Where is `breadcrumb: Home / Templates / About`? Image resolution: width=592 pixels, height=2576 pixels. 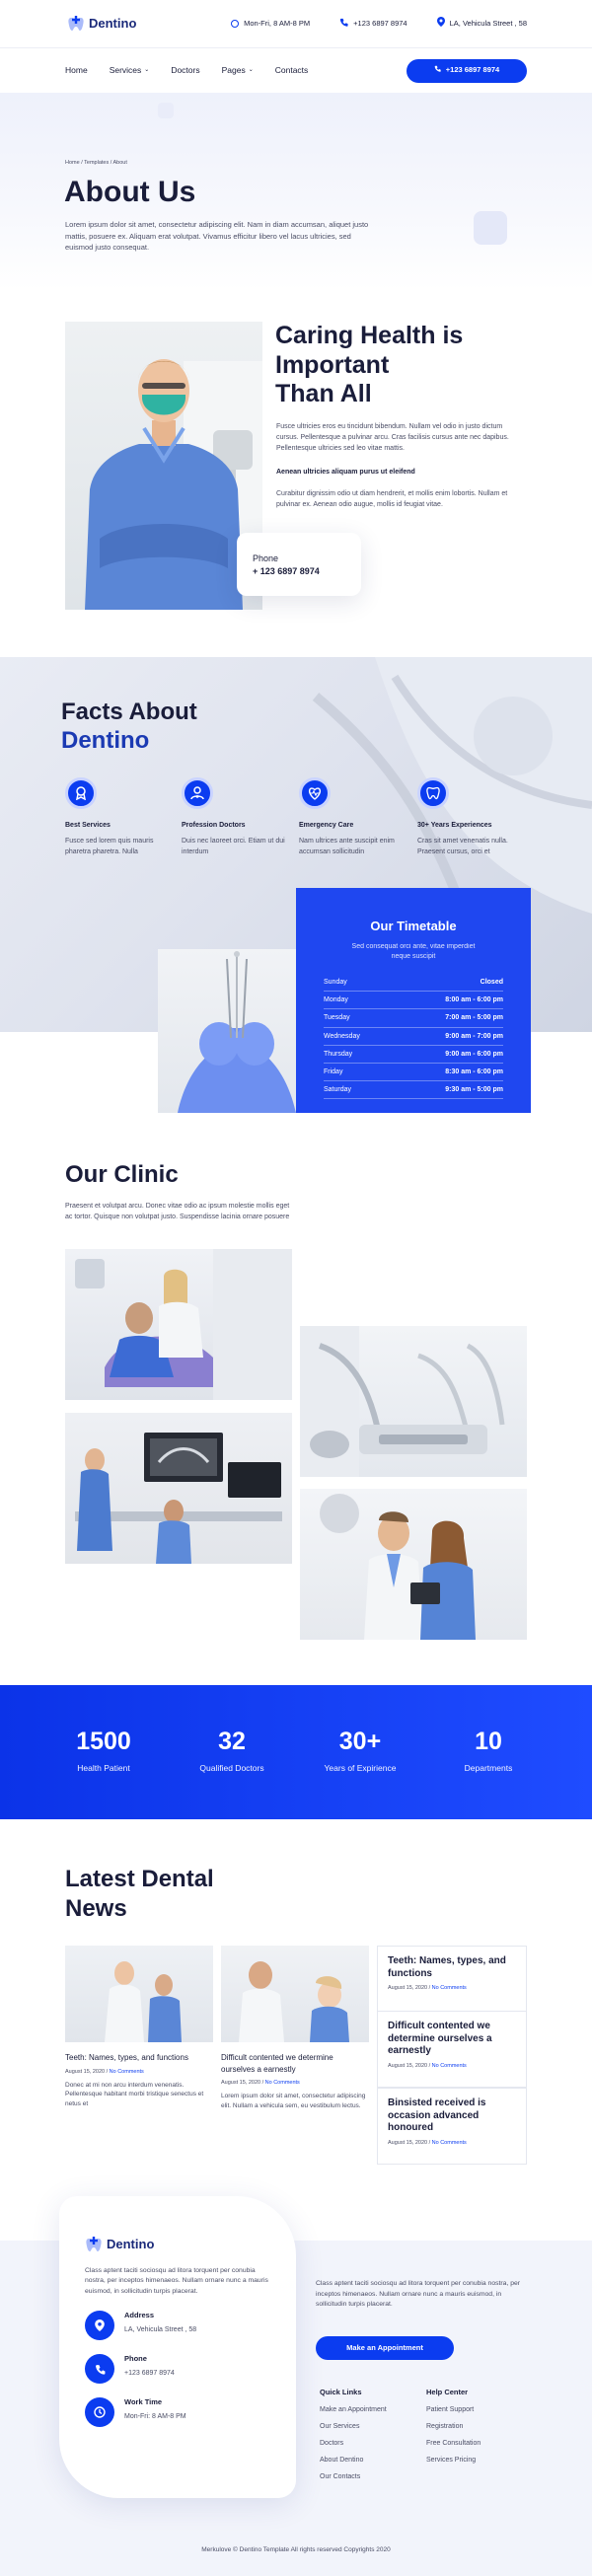 breadcrumb: Home / Templates / About is located at coordinates (96, 164).